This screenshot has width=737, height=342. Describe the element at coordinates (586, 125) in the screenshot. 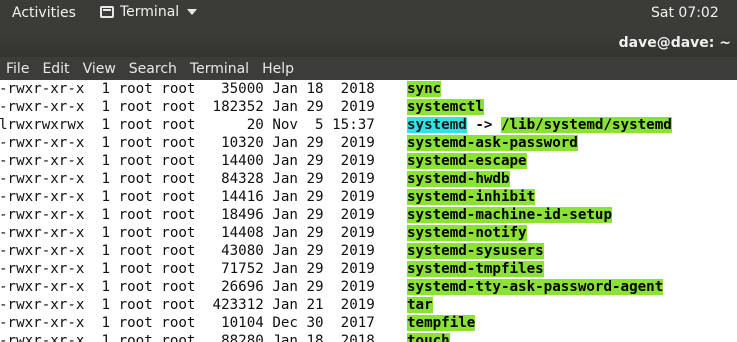

I see `symlink-target: /lib/systemd/systemd` at that location.